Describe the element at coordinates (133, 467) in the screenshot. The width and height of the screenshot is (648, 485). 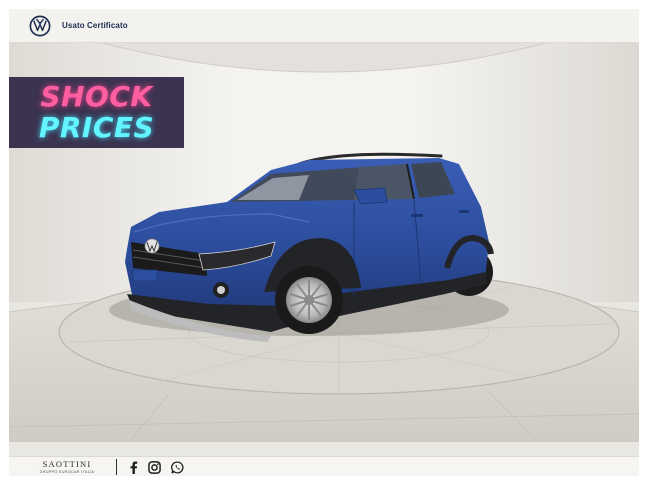
I see `facebook-icon` at that location.